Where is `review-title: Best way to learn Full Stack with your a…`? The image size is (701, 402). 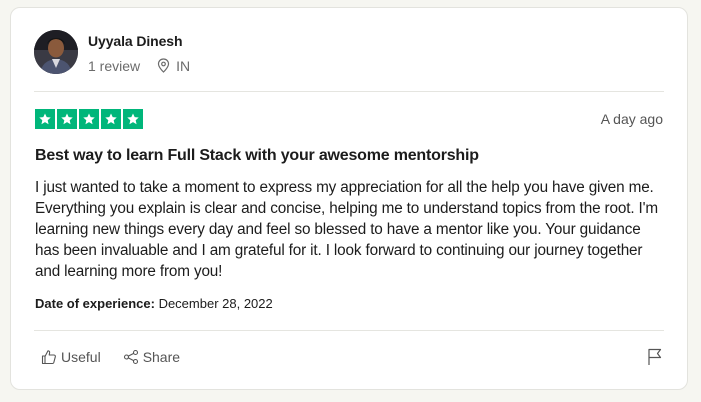 review-title: Best way to learn Full Stack with your a… is located at coordinates (257, 156).